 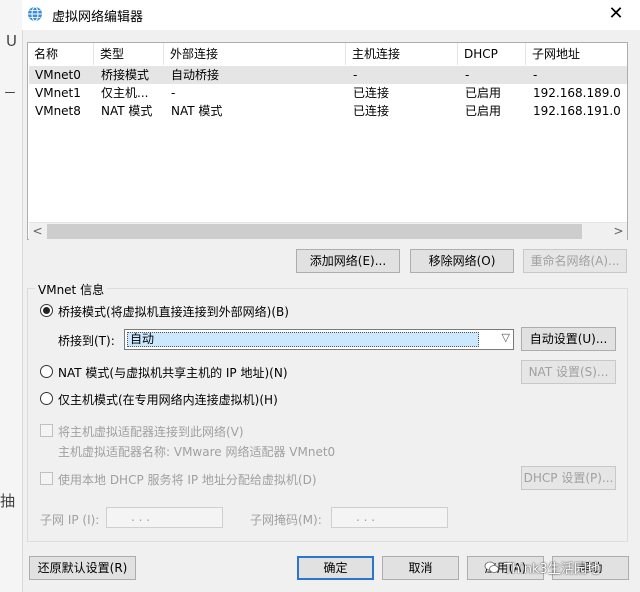 What do you see at coordinates (46, 478) in the screenshot?
I see `use-dhcp-checkbox` at bounding box center [46, 478].